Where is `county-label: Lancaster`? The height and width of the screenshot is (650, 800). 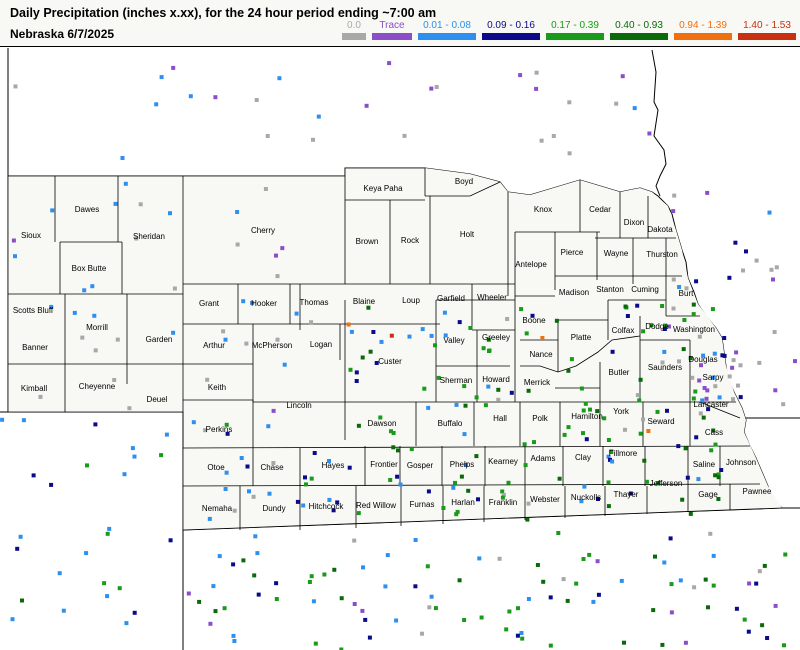 county-label: Lancaster is located at coordinates (710, 404).